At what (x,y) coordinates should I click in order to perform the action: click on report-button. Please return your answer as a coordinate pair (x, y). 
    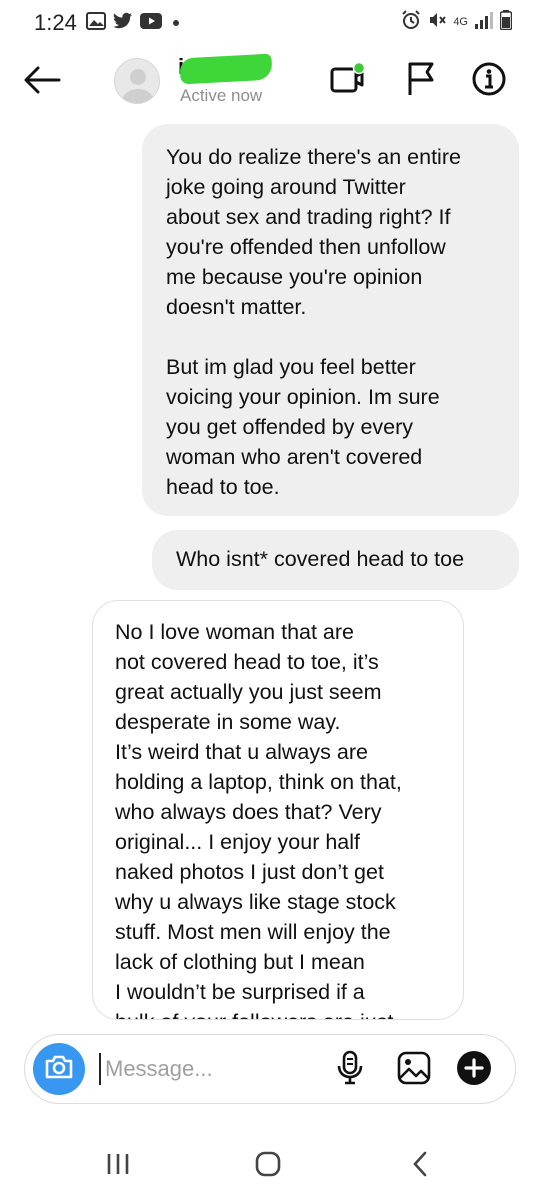
    Looking at the image, I should click on (421, 81).